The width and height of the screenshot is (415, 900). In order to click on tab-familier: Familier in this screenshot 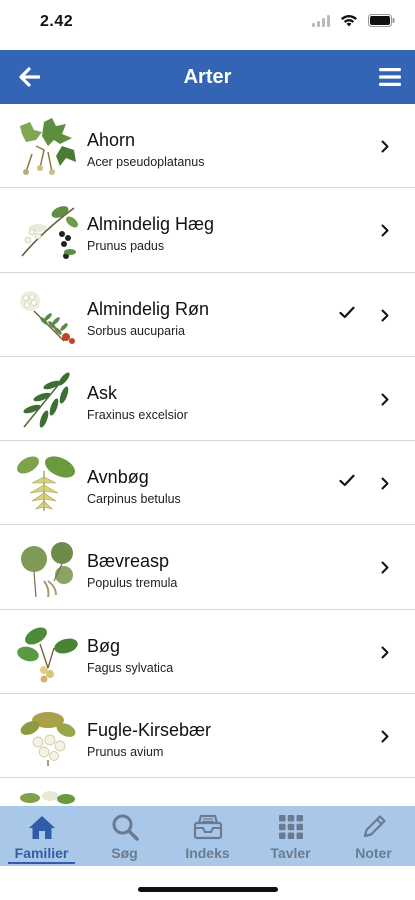, I will do `click(41, 836)`.